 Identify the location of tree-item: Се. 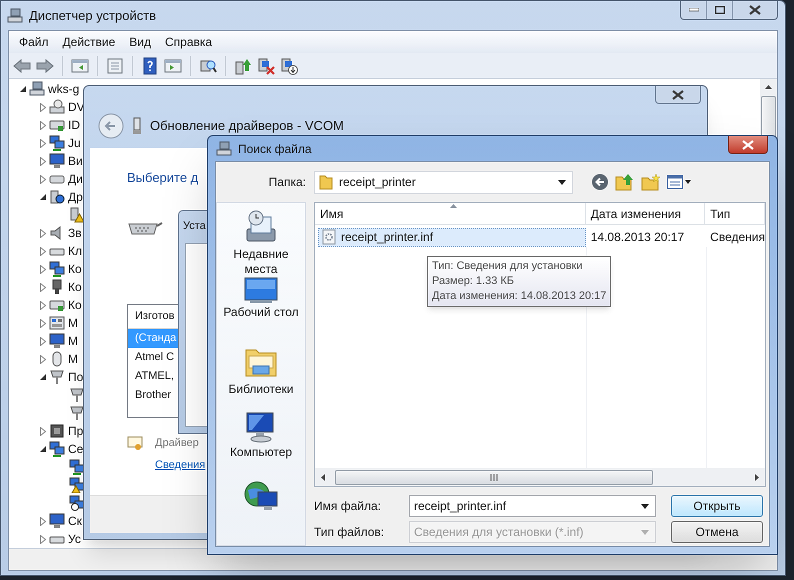
(76, 449).